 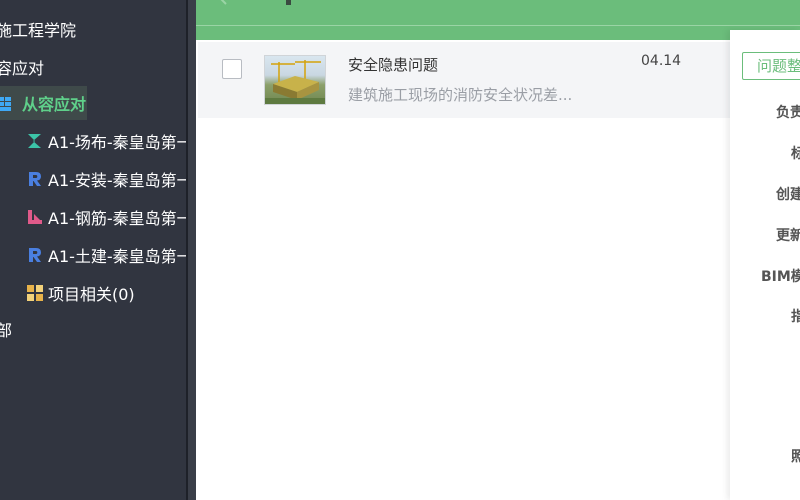 I want to click on tree-item-active-project: 从容应对, so click(x=43, y=103).